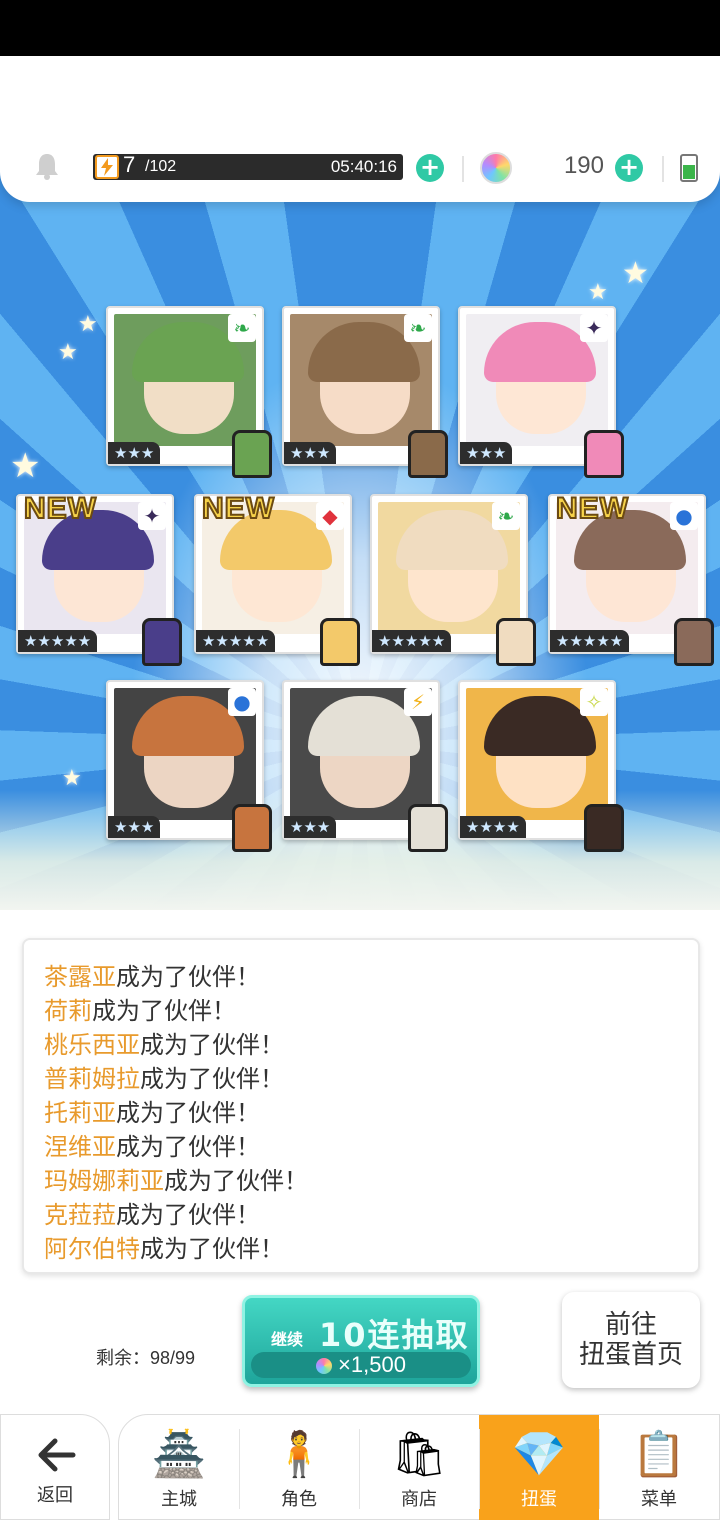  What do you see at coordinates (129, 164) in the screenshot?
I see `stamina-current: 7` at bounding box center [129, 164].